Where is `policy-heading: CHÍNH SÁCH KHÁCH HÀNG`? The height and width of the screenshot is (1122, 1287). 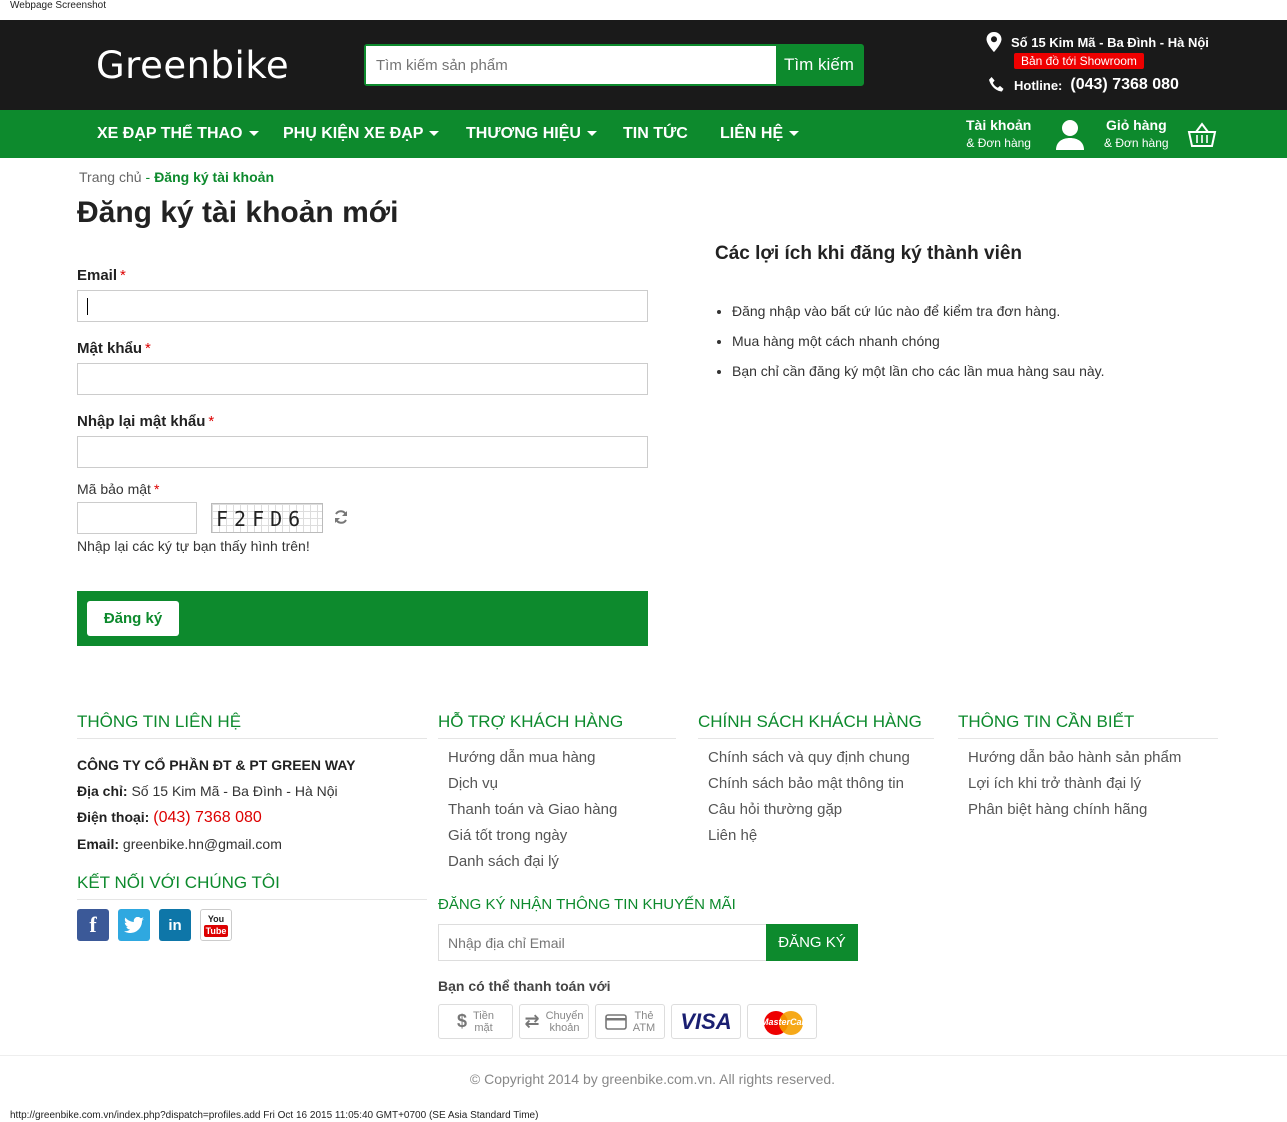 policy-heading: CHÍNH SÁCH KHÁCH HÀNG is located at coordinates (816, 725).